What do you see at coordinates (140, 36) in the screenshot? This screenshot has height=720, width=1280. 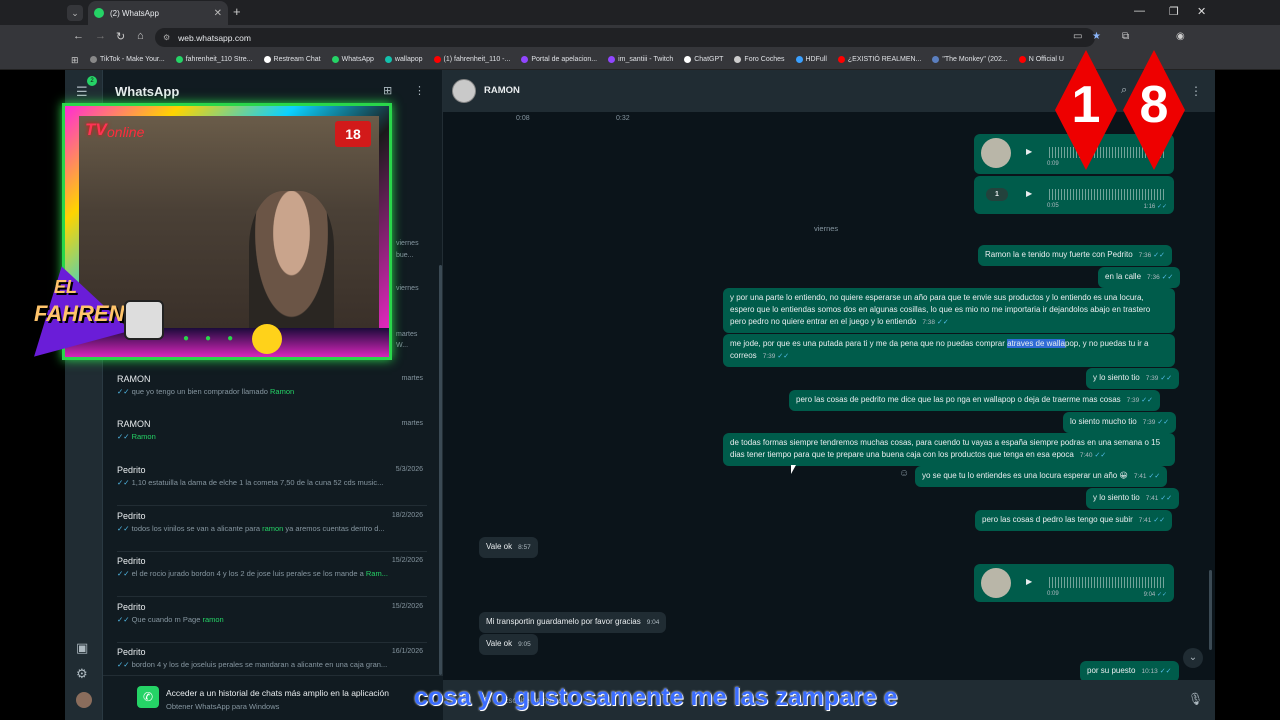 I see `home-icon: ⌂` at bounding box center [140, 36].